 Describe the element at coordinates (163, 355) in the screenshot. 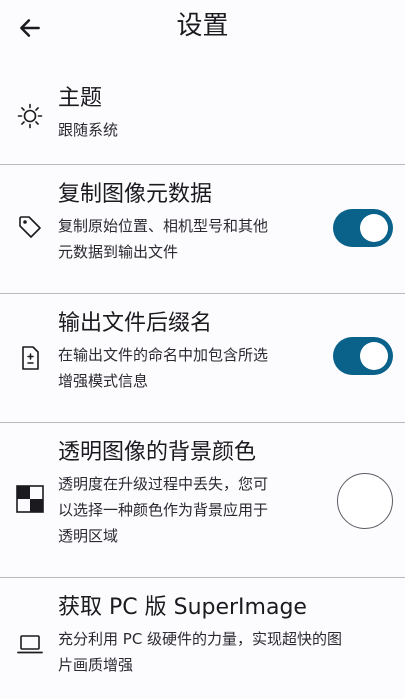

I see `setting-desc-line: 在输出文件的命名中加包含所选` at that location.